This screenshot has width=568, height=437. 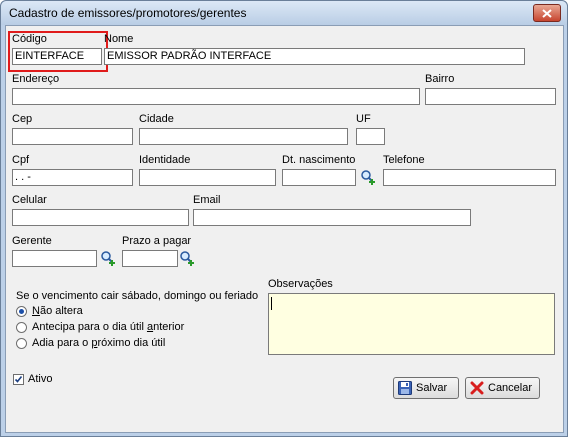 I want to click on identidade-field, so click(x=207, y=177).